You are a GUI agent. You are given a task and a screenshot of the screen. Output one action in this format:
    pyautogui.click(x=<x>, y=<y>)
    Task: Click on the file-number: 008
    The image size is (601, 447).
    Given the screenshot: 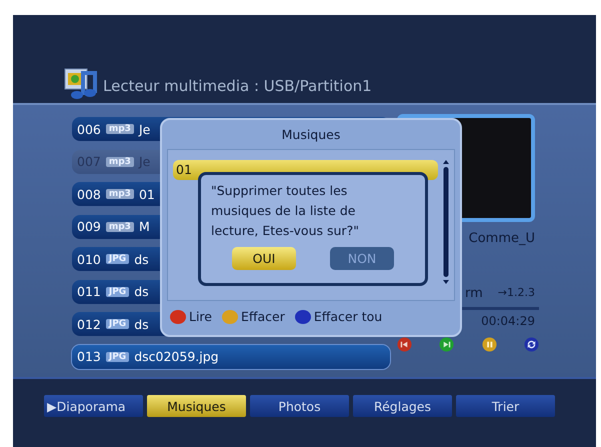 What is the action you would take?
    pyautogui.click(x=89, y=194)
    